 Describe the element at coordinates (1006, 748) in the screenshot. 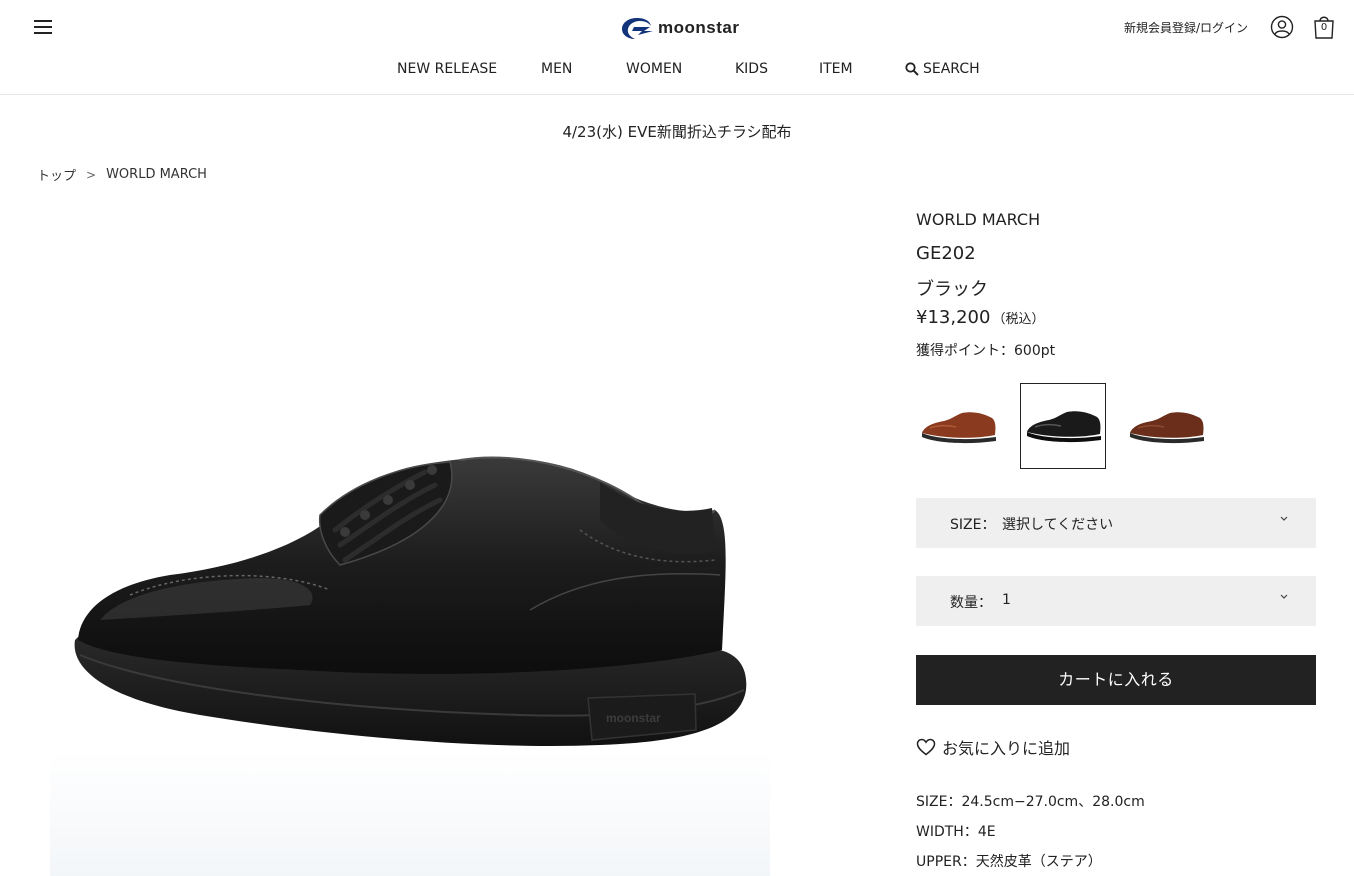

I see `favorite-label: お気に入りに追加` at that location.